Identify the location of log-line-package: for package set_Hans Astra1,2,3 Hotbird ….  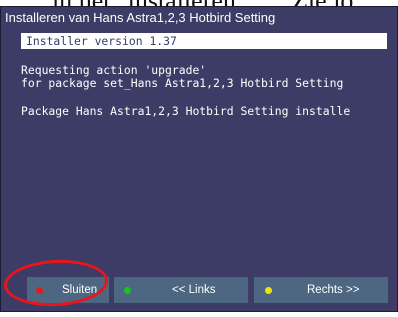
(182, 83).